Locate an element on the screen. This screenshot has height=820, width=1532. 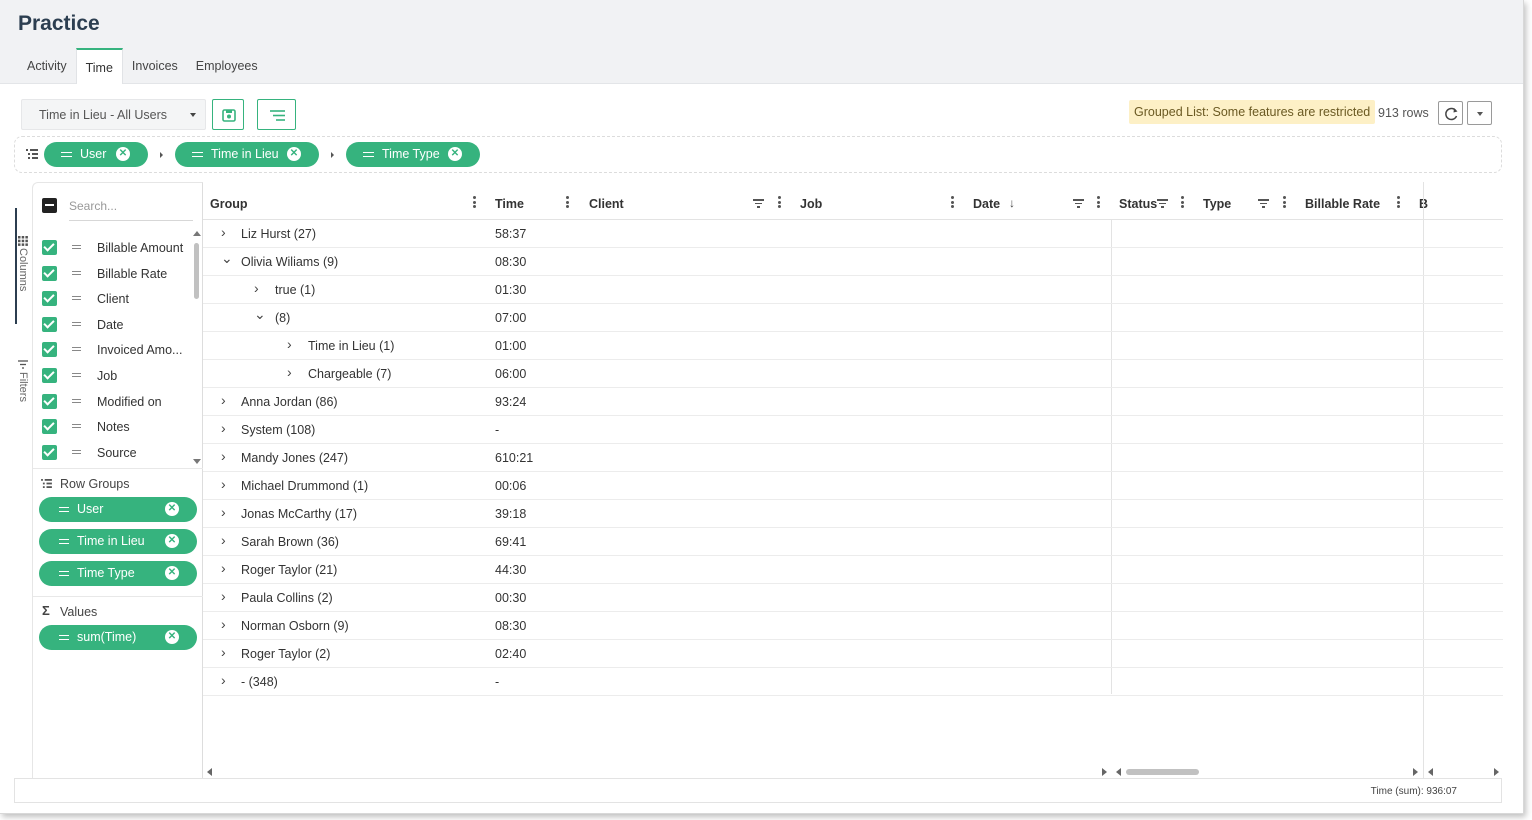
table-row: › Jonas McCarthy (17) 39:18 is located at coordinates (853, 514).